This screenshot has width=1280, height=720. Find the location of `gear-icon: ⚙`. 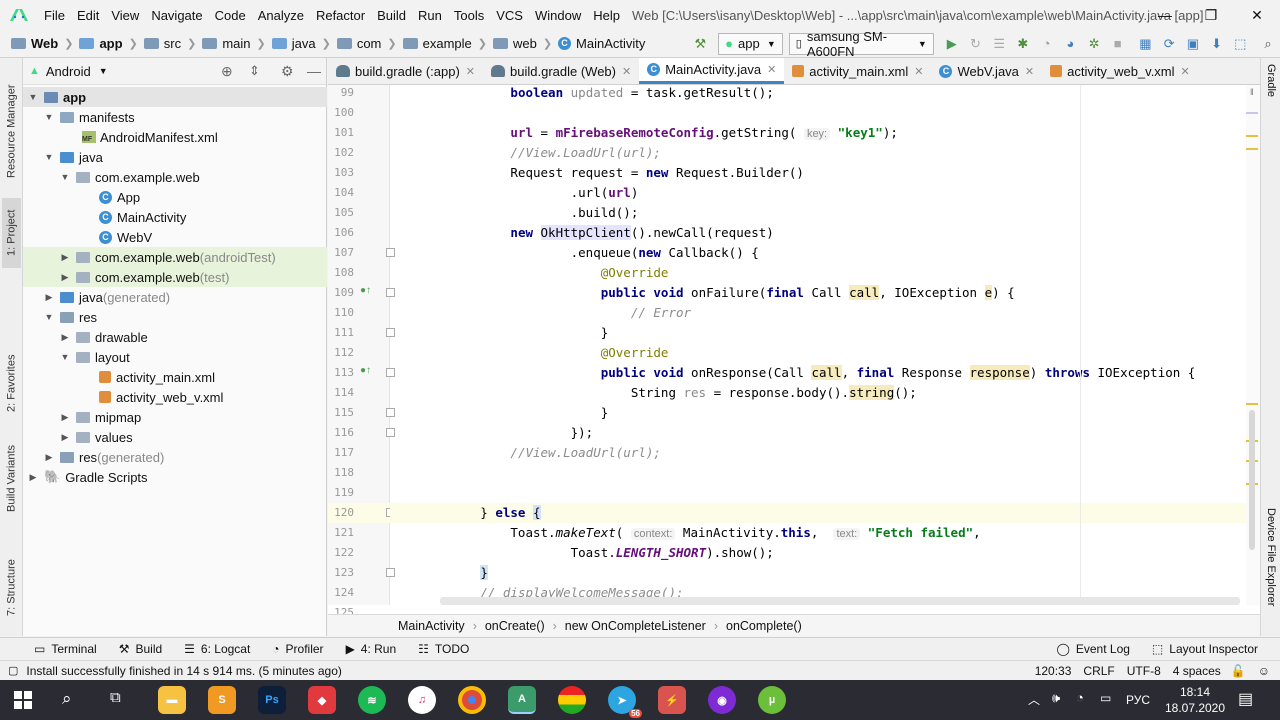

gear-icon: ⚙ is located at coordinates (287, 71).